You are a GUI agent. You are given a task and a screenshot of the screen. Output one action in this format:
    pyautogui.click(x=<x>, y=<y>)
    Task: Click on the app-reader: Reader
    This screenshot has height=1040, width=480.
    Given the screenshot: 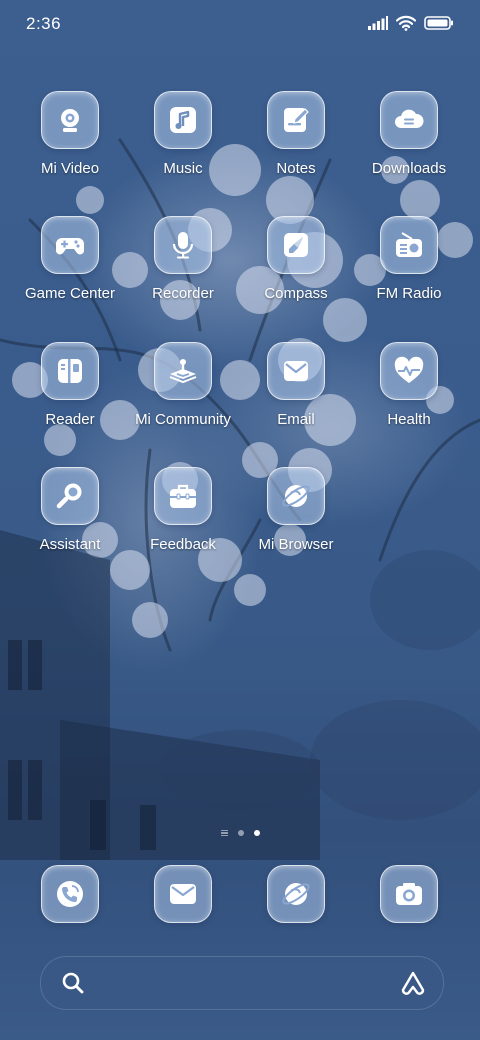 What is the action you would take?
    pyautogui.click(x=70, y=385)
    